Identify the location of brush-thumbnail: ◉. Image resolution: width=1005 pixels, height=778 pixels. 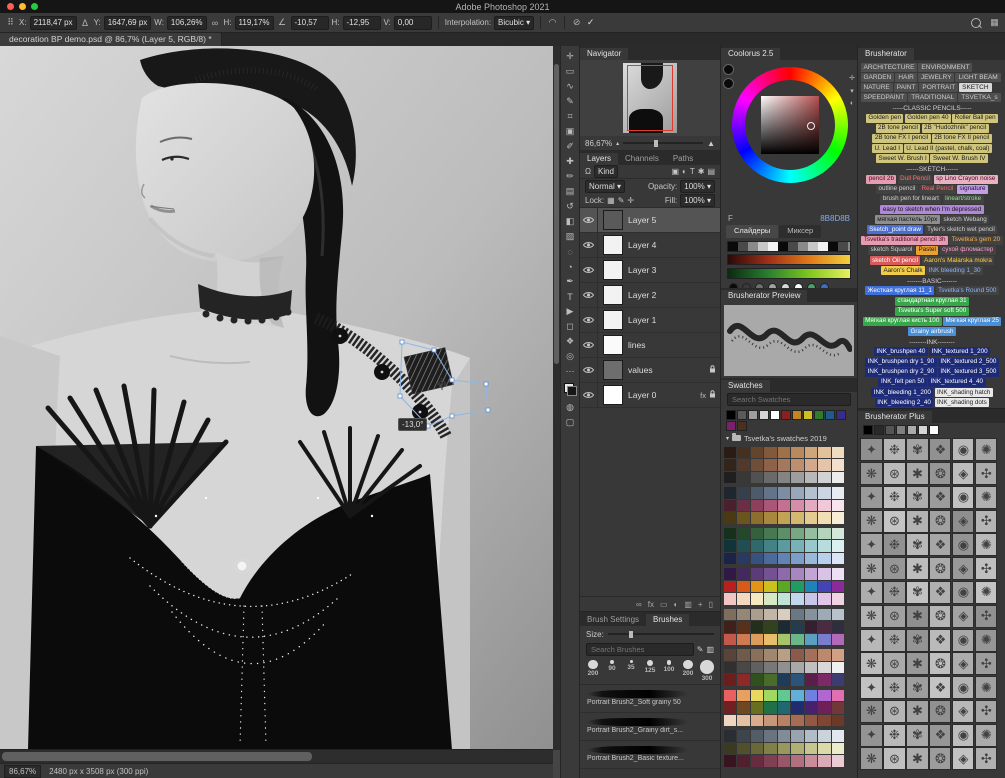
(963, 640).